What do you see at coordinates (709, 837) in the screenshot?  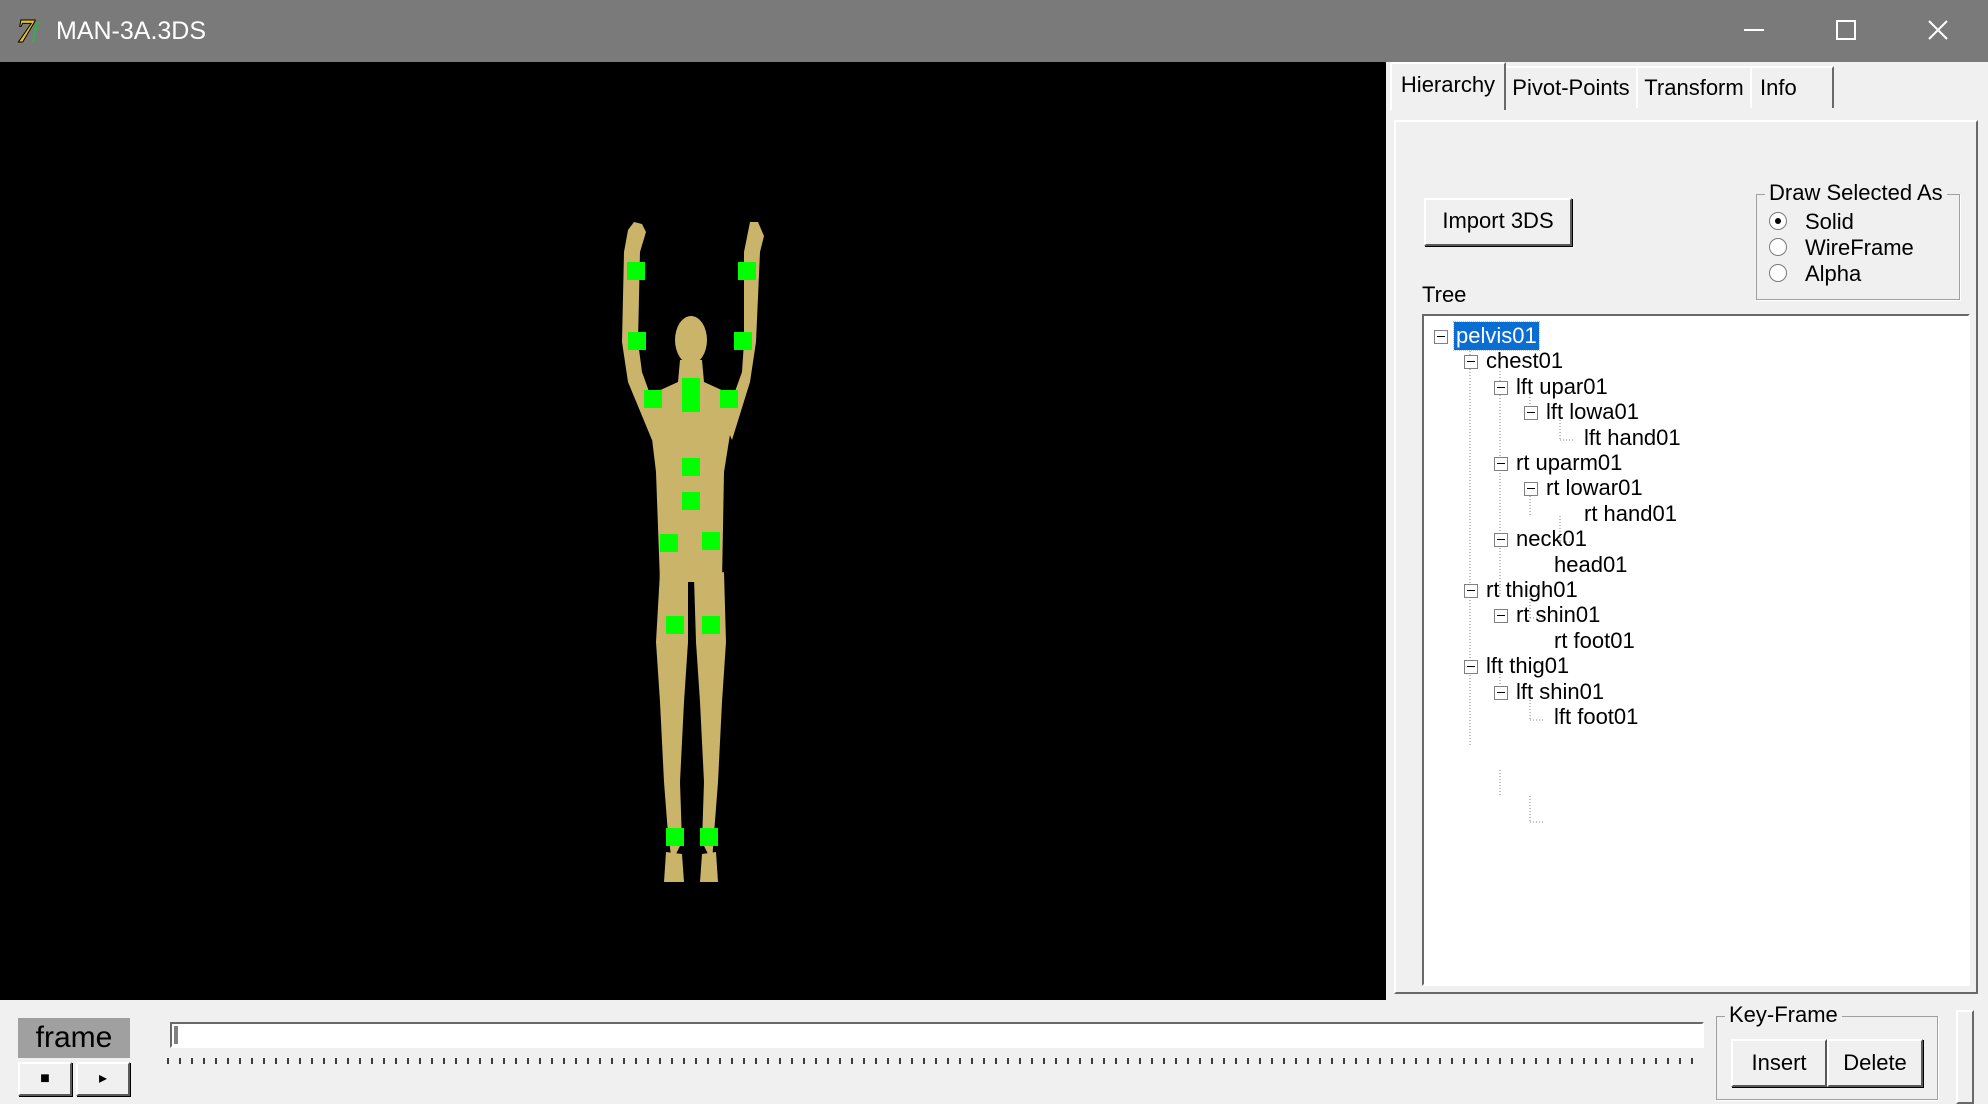 I see `pivot-rt-foot` at bounding box center [709, 837].